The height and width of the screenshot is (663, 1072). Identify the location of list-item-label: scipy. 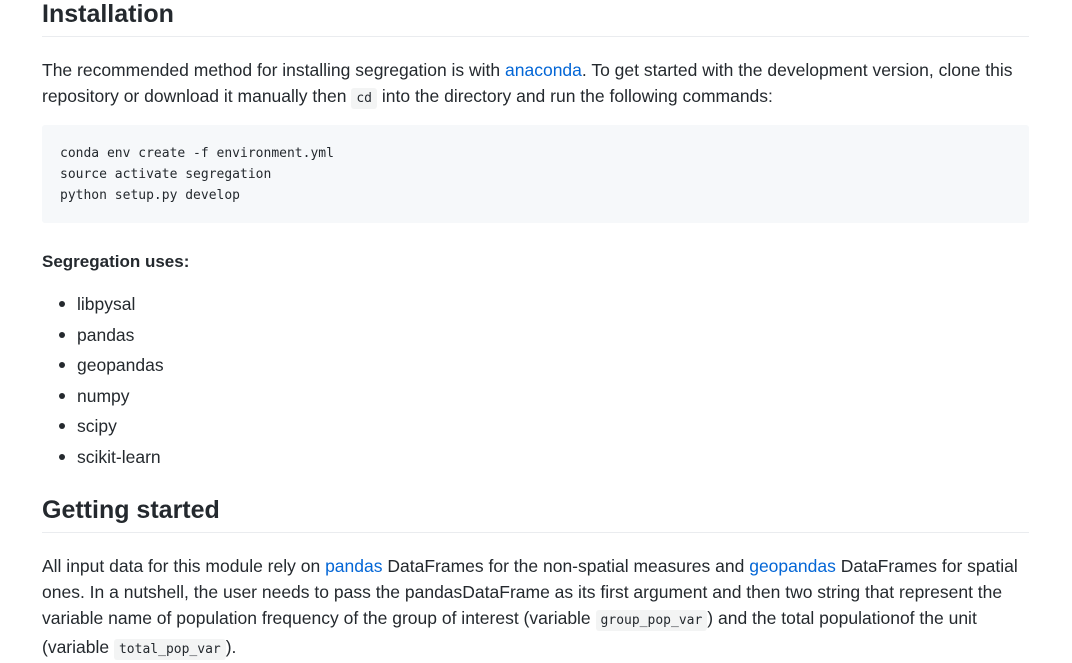
(97, 426).